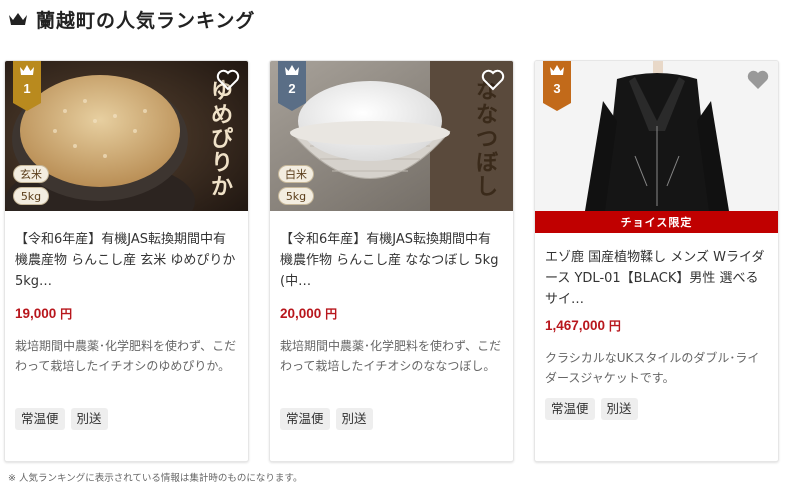 The height and width of the screenshot is (487, 789). I want to click on ranking-header: 蘭越町の人気ランキング, so click(131, 19).